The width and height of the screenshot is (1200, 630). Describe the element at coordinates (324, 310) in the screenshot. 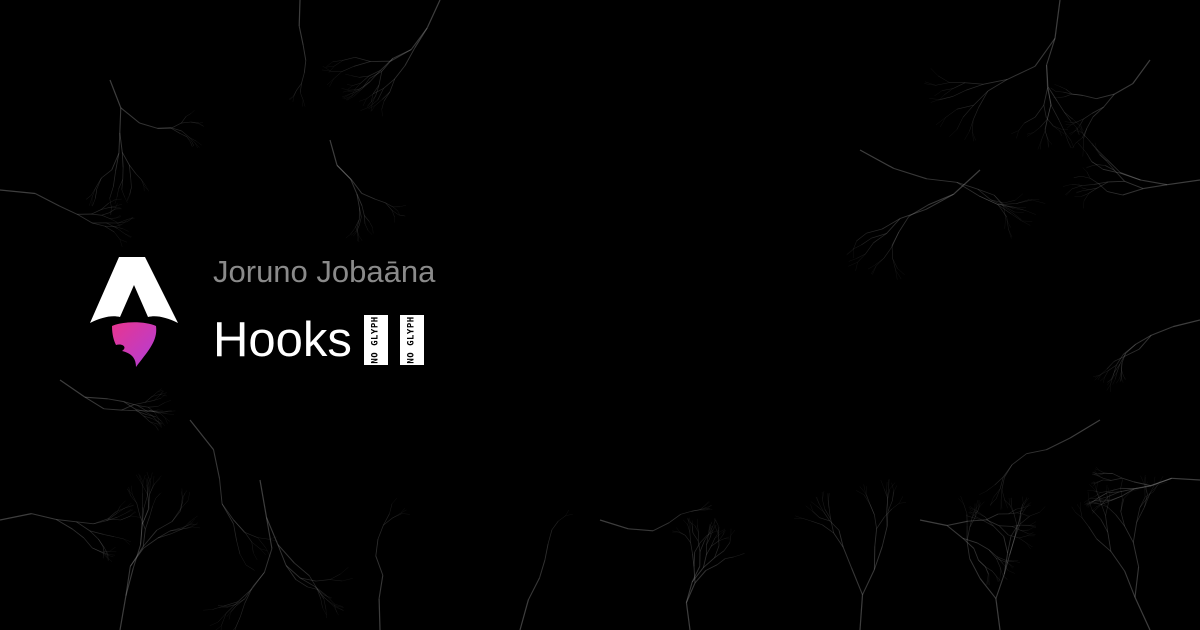

I see `title-block: Joruno Jobaāna Hooks NO GLYPH NO GLYPH` at that location.